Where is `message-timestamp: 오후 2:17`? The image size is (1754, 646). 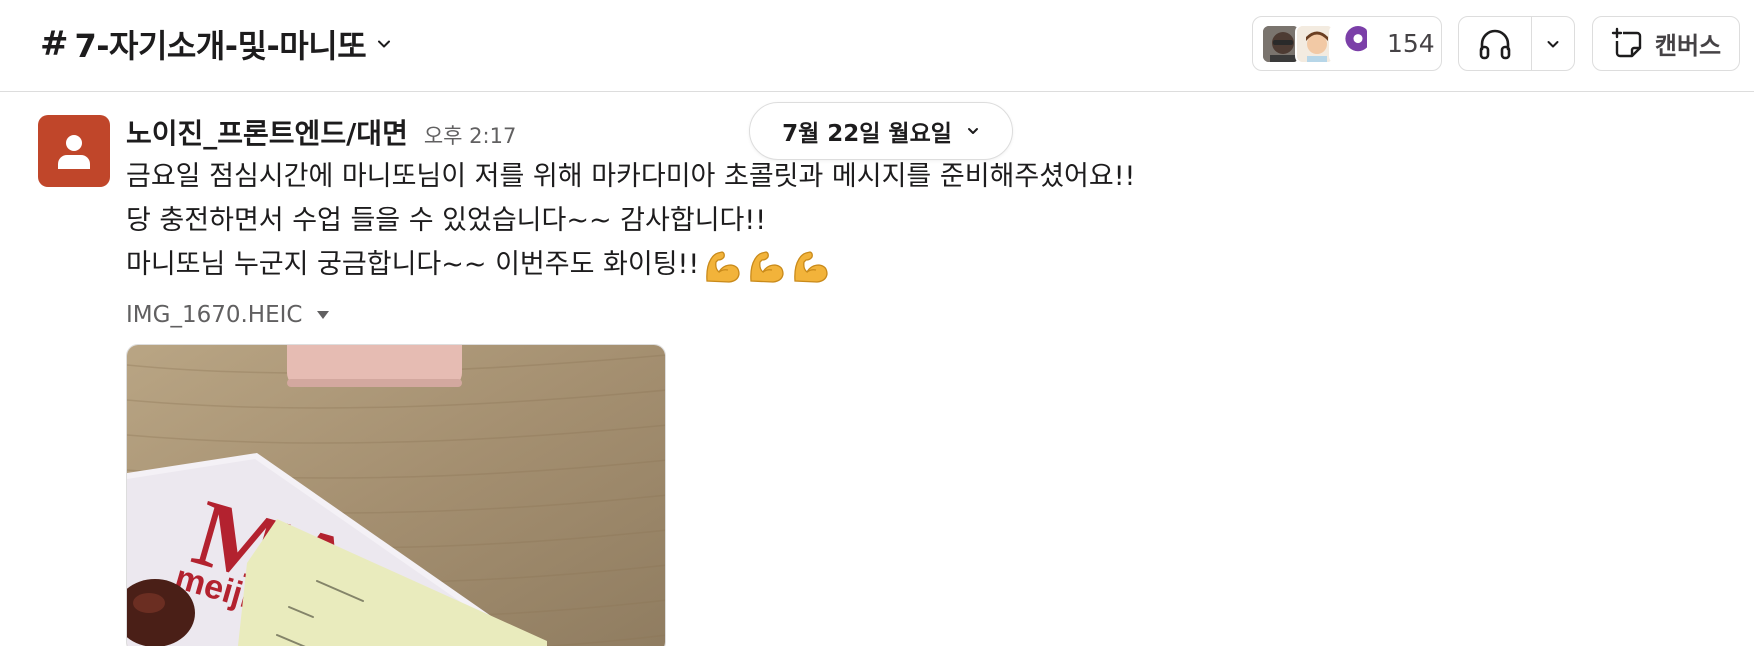 message-timestamp: 오후 2:17 is located at coordinates (470, 135).